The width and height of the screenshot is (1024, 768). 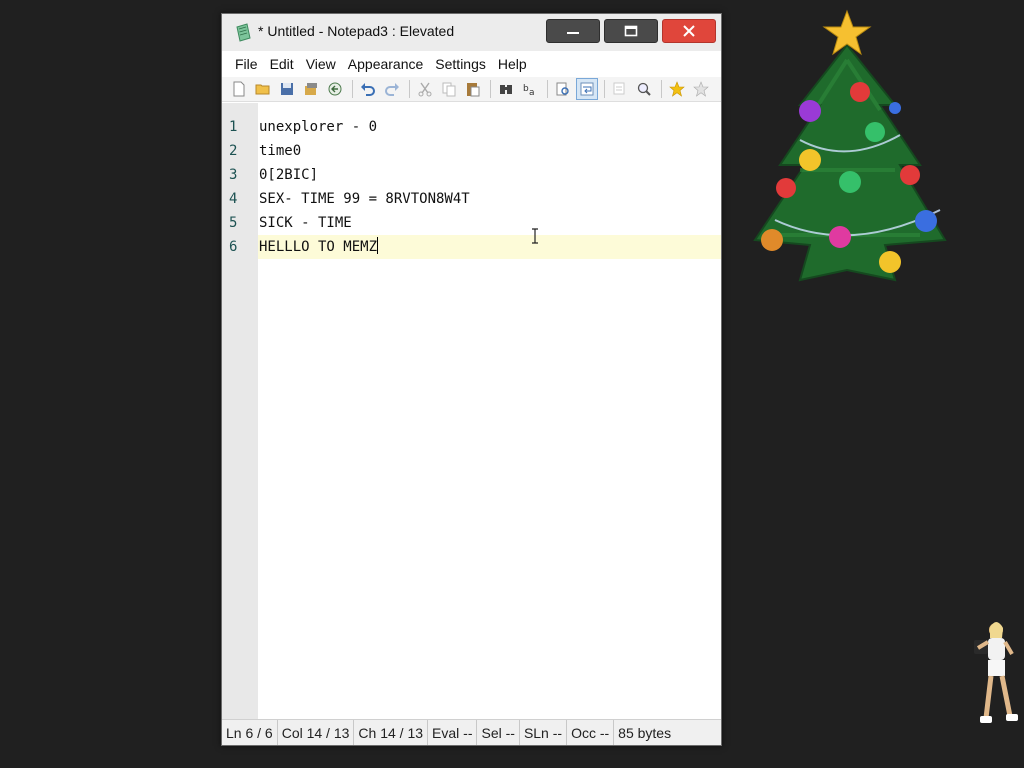 I want to click on favorites-button, so click(x=677, y=89).